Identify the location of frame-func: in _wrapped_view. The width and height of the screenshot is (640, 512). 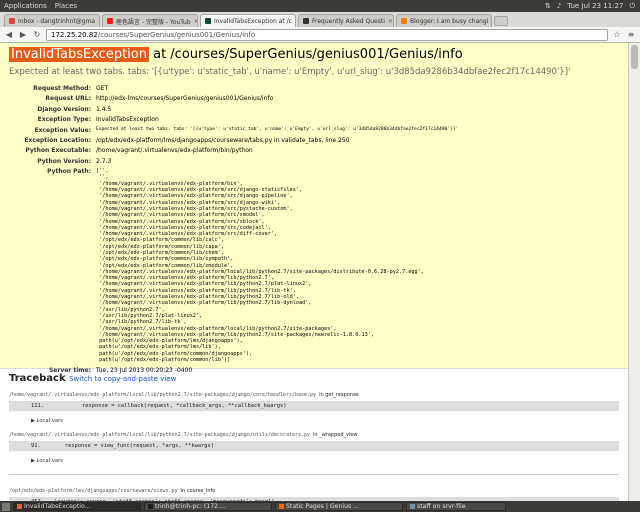
(335, 435).